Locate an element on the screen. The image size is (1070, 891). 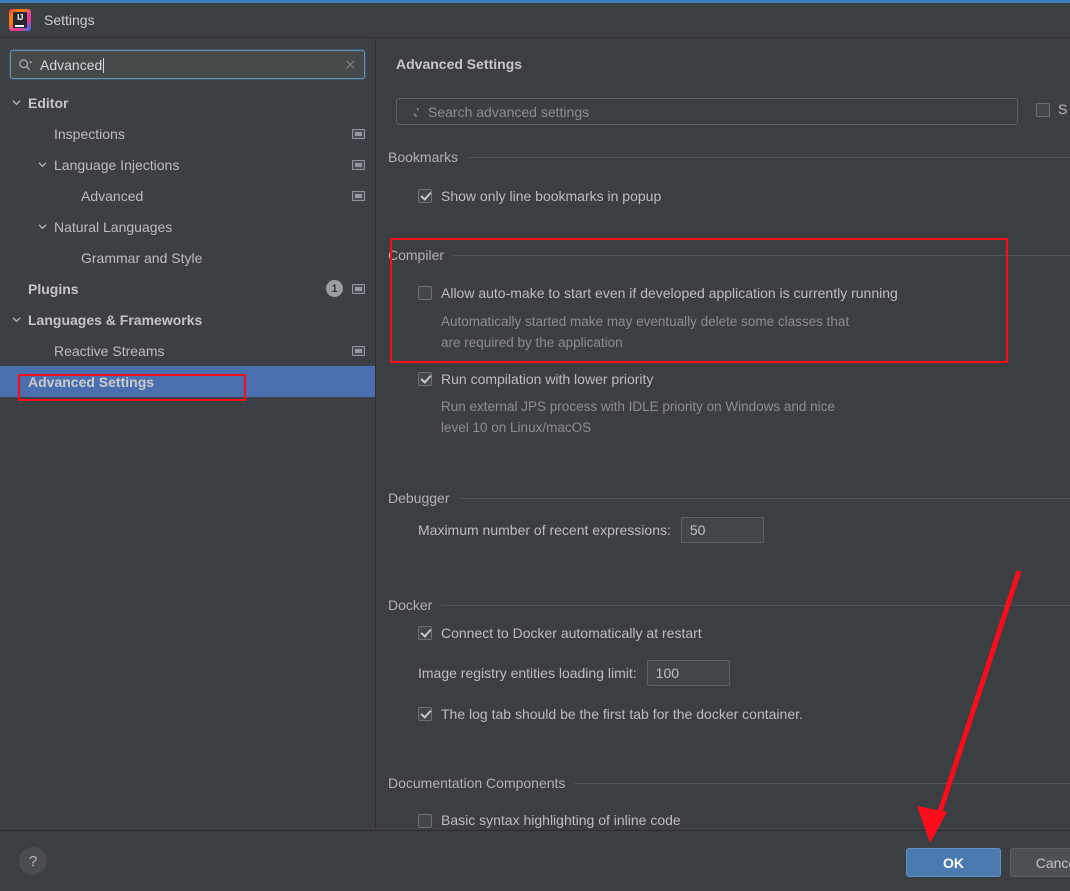
sidebar-item-label: Plugins is located at coordinates (53, 288).